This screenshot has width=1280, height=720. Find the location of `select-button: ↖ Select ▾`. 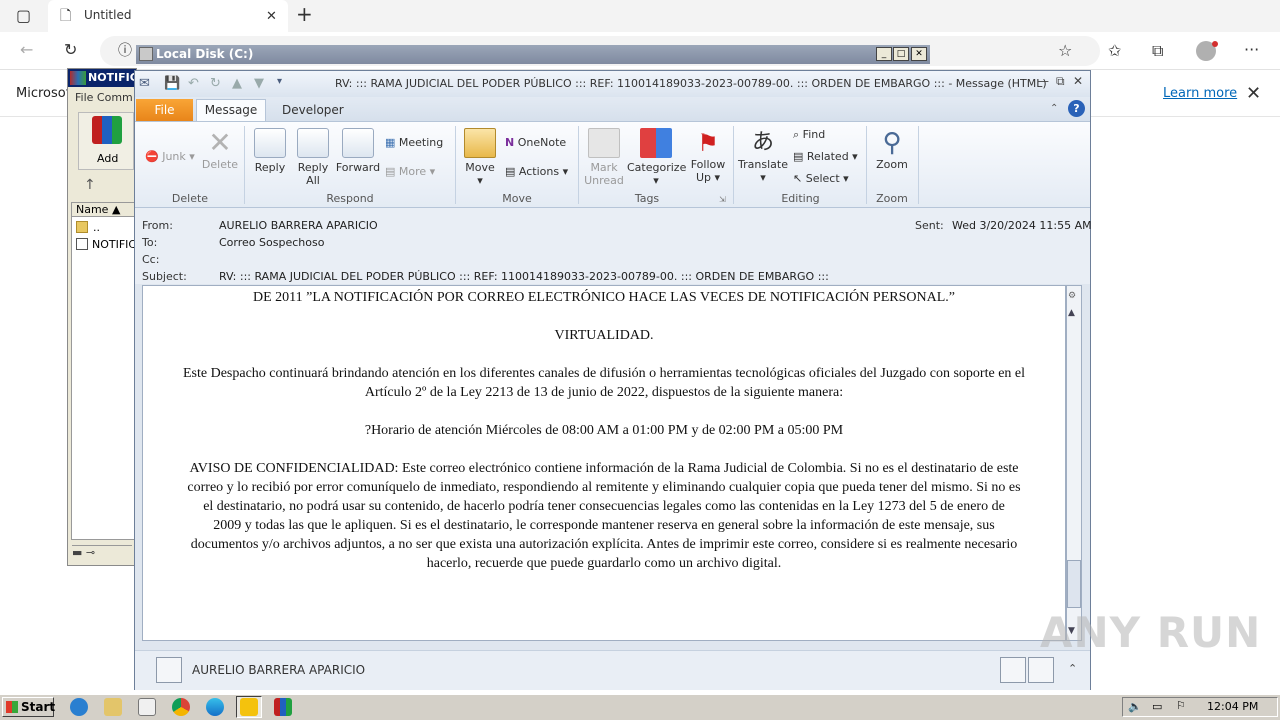

select-button: ↖ Select ▾ is located at coordinates (821, 178).